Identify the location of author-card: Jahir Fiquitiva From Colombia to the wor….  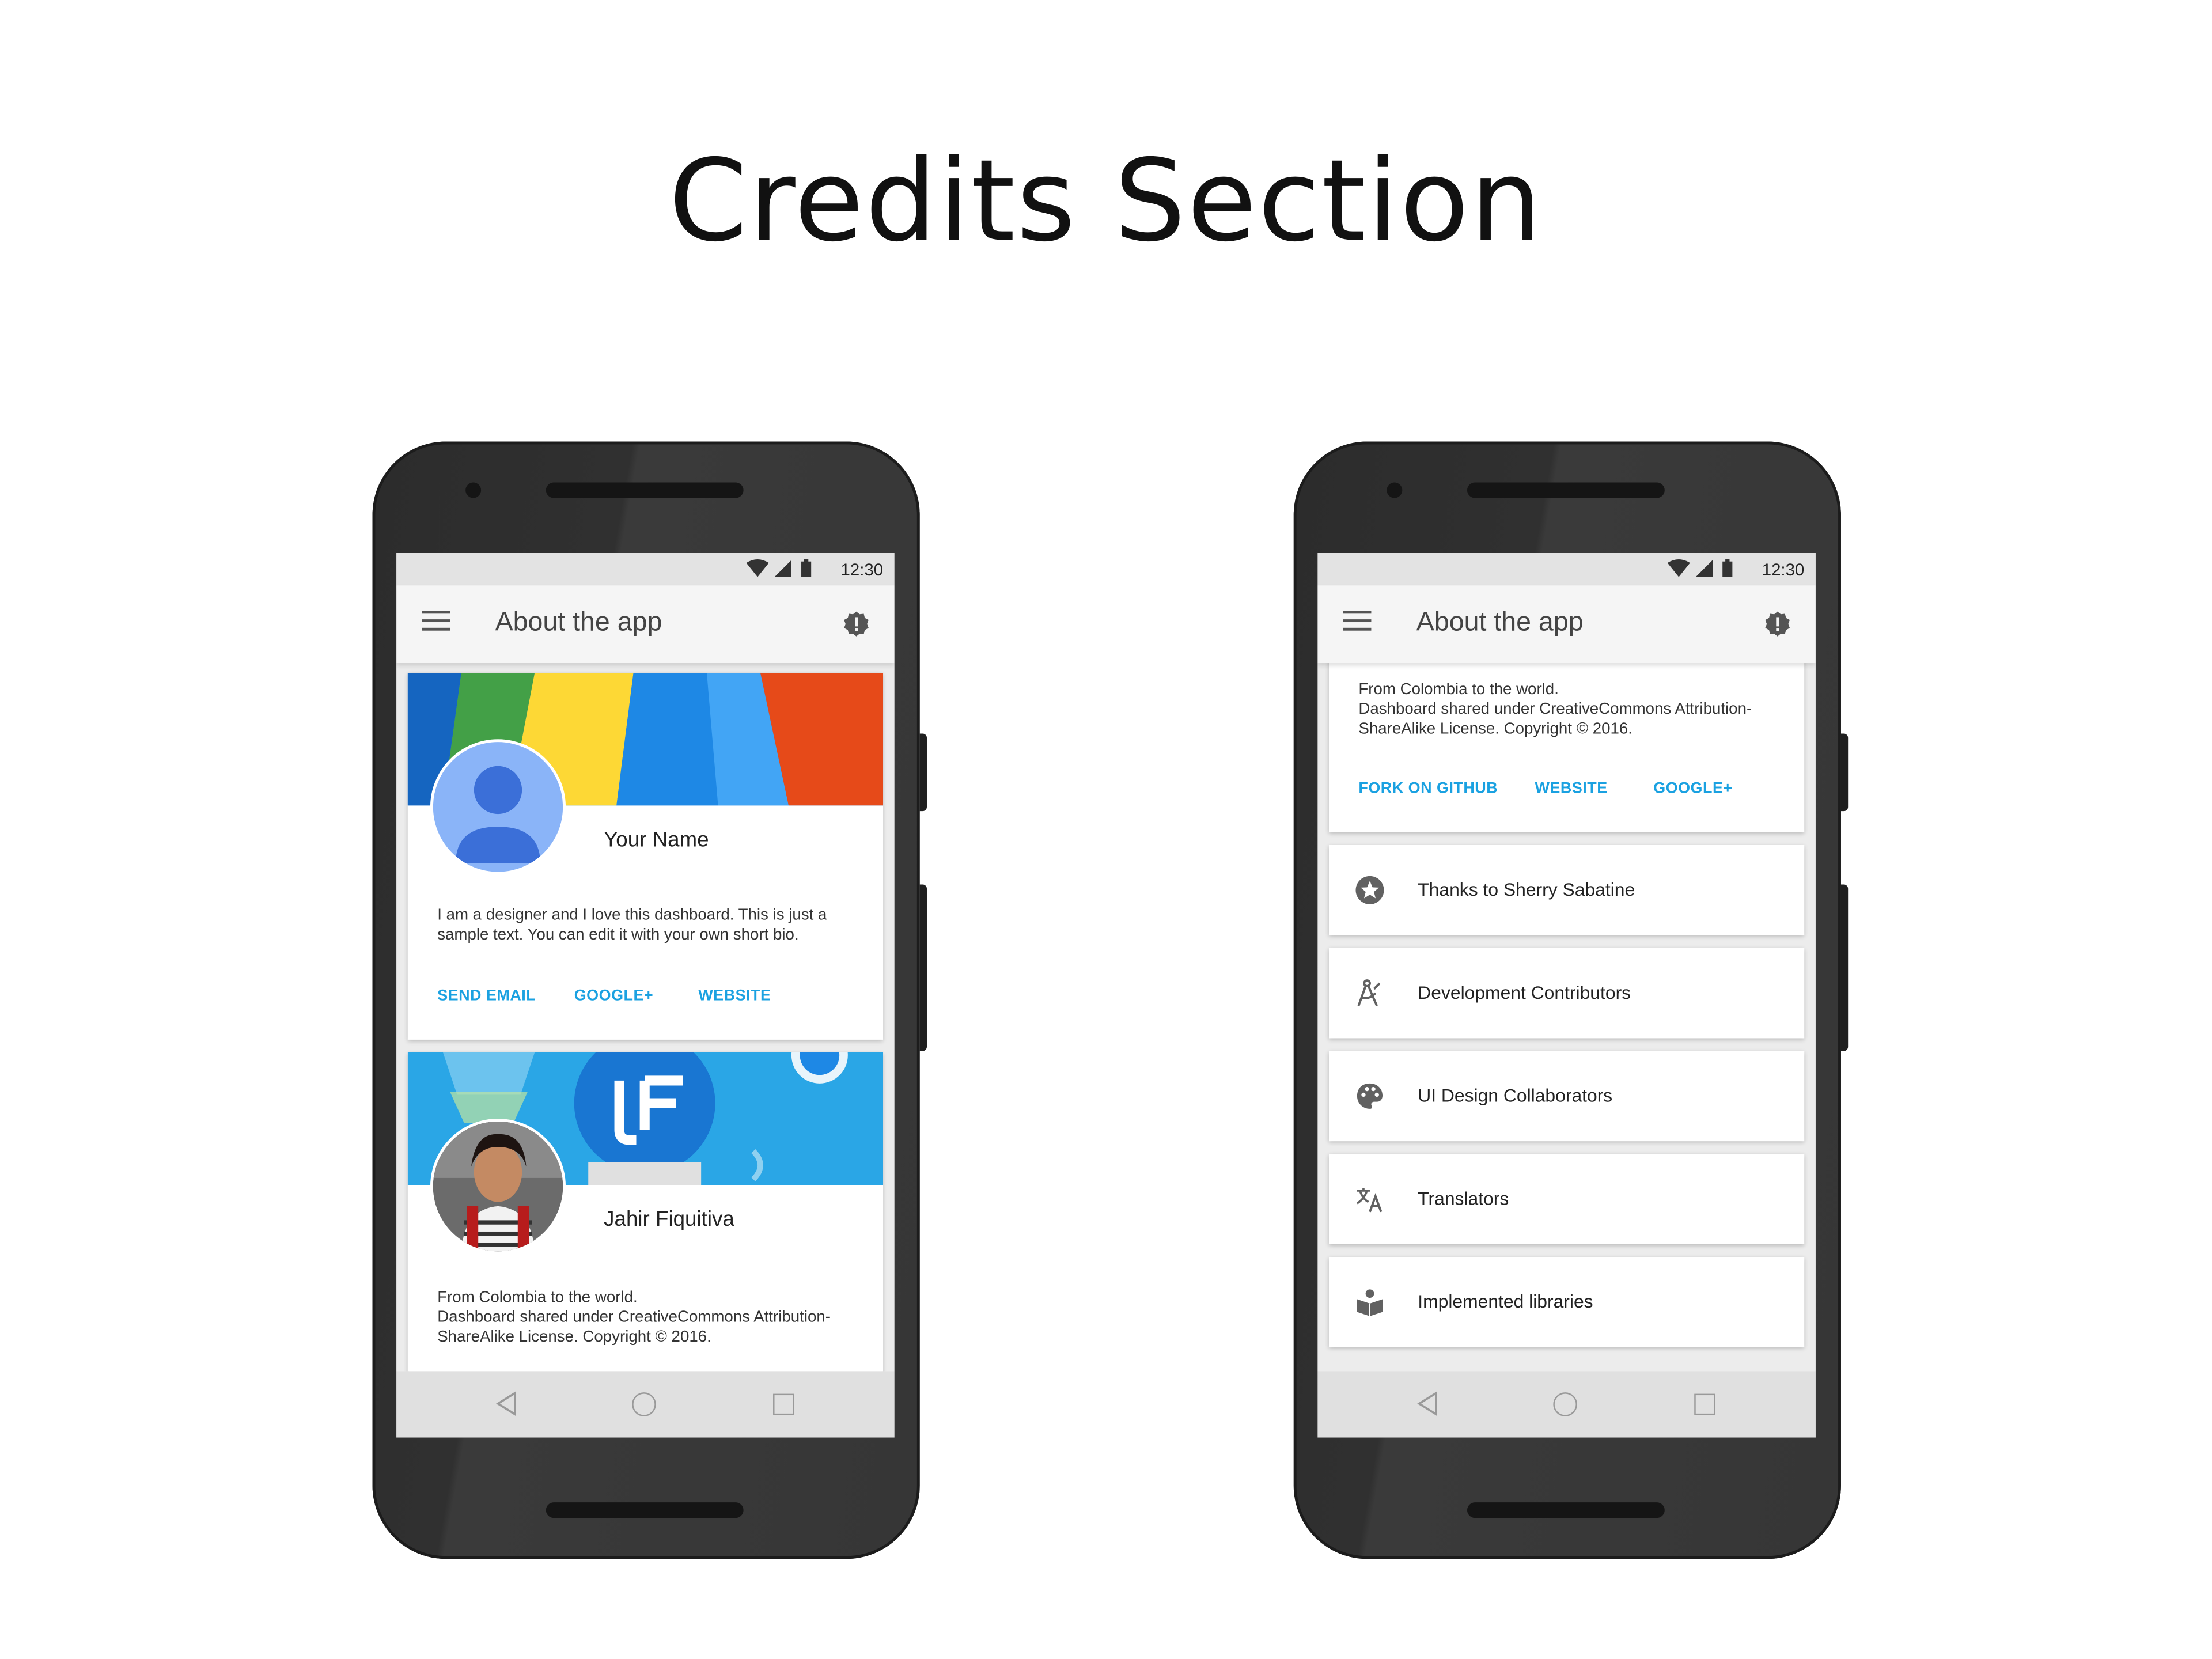
(646, 1212).